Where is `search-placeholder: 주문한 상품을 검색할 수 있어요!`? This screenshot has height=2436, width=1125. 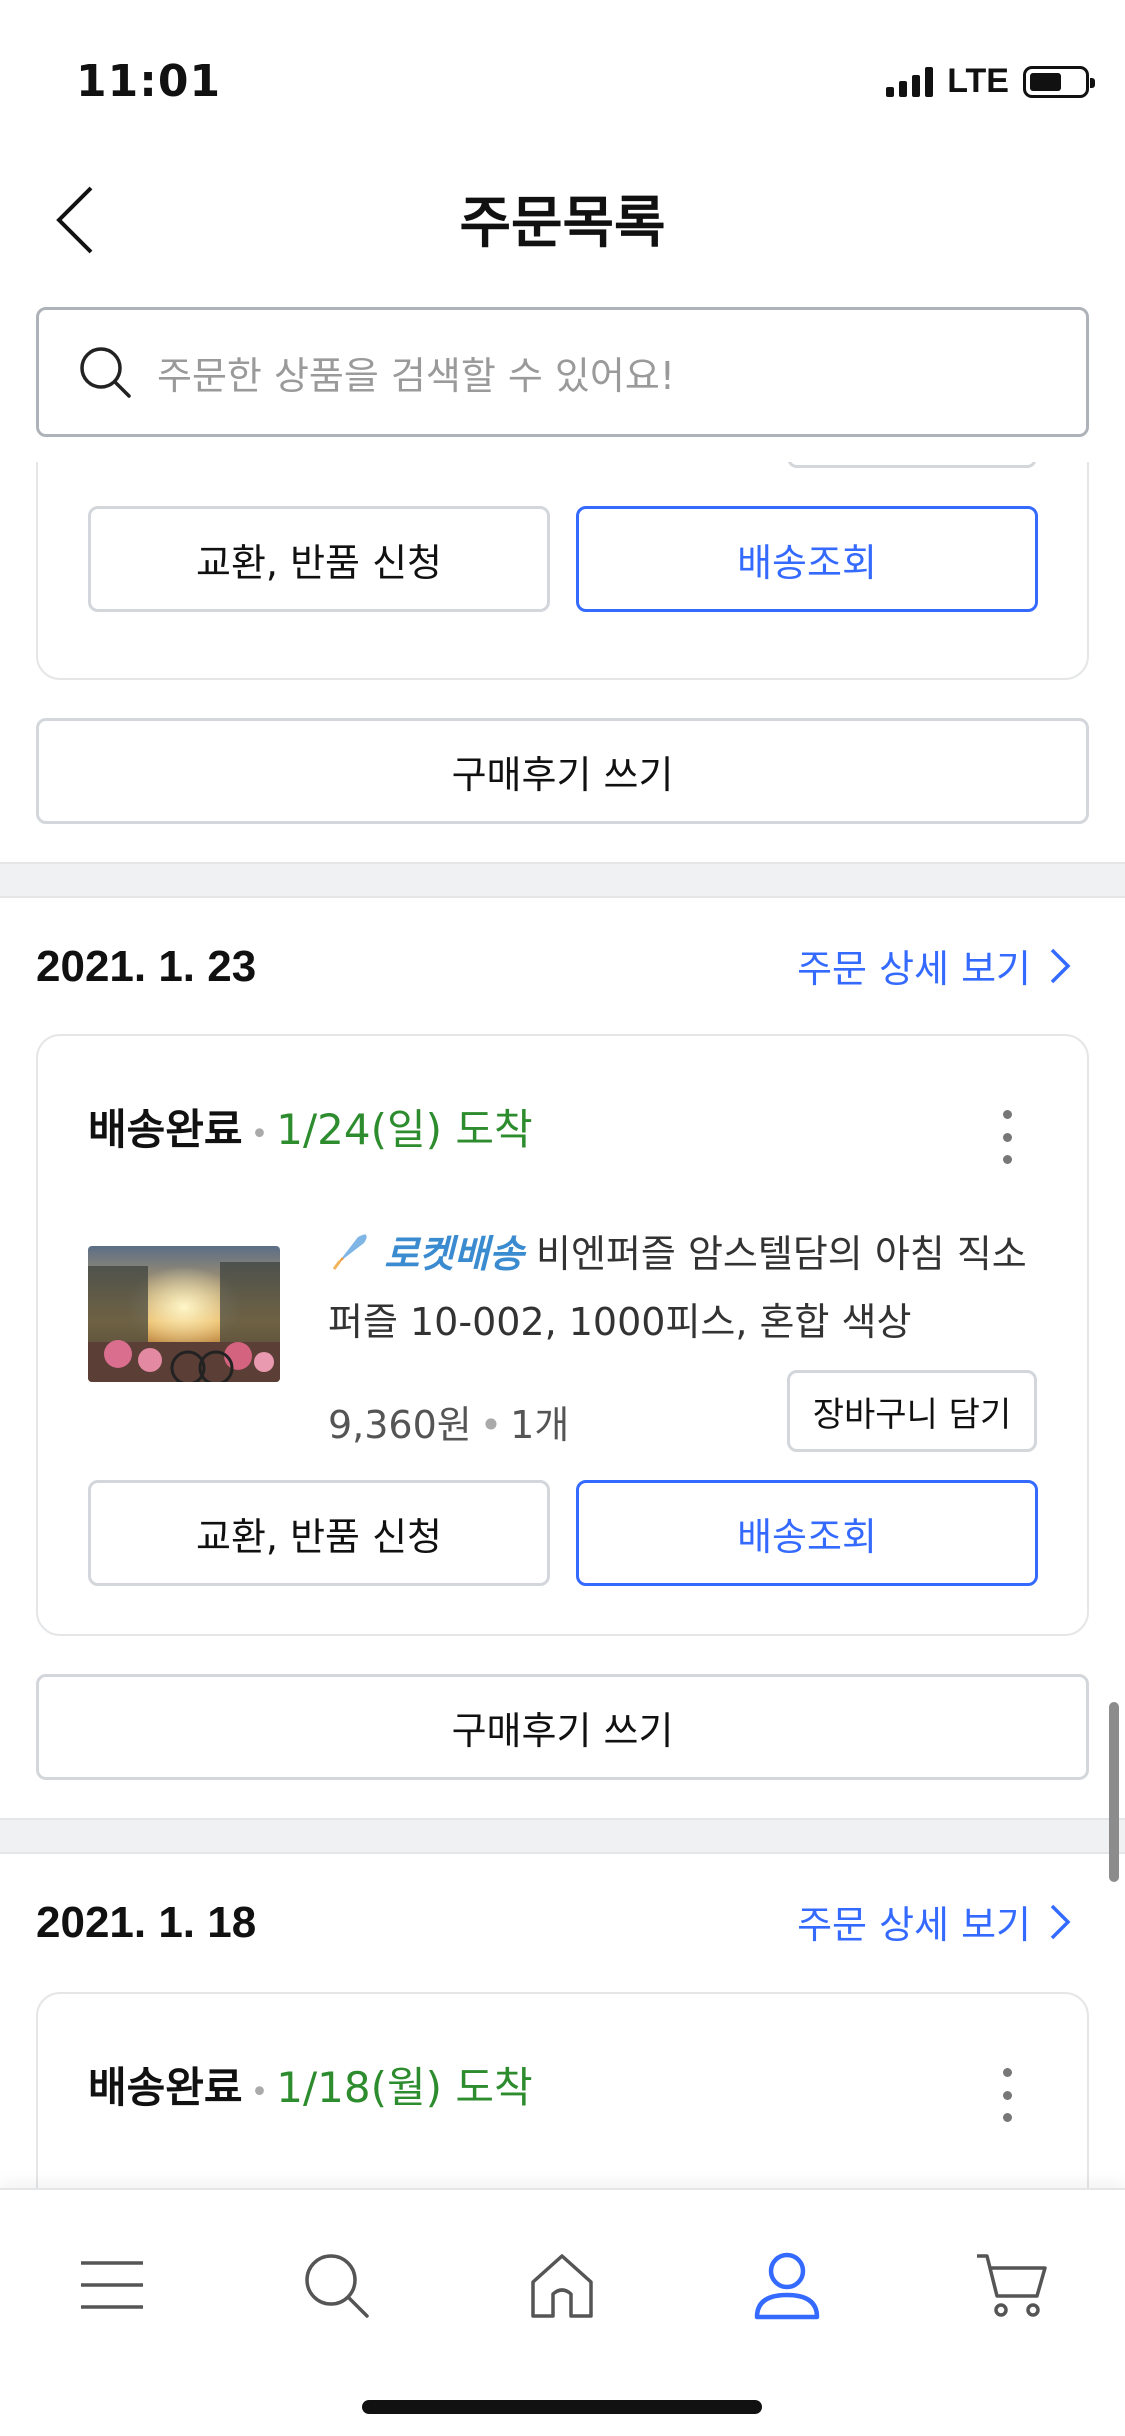
search-placeholder: 주문한 상품을 검색할 수 있어요! is located at coordinates (416, 375).